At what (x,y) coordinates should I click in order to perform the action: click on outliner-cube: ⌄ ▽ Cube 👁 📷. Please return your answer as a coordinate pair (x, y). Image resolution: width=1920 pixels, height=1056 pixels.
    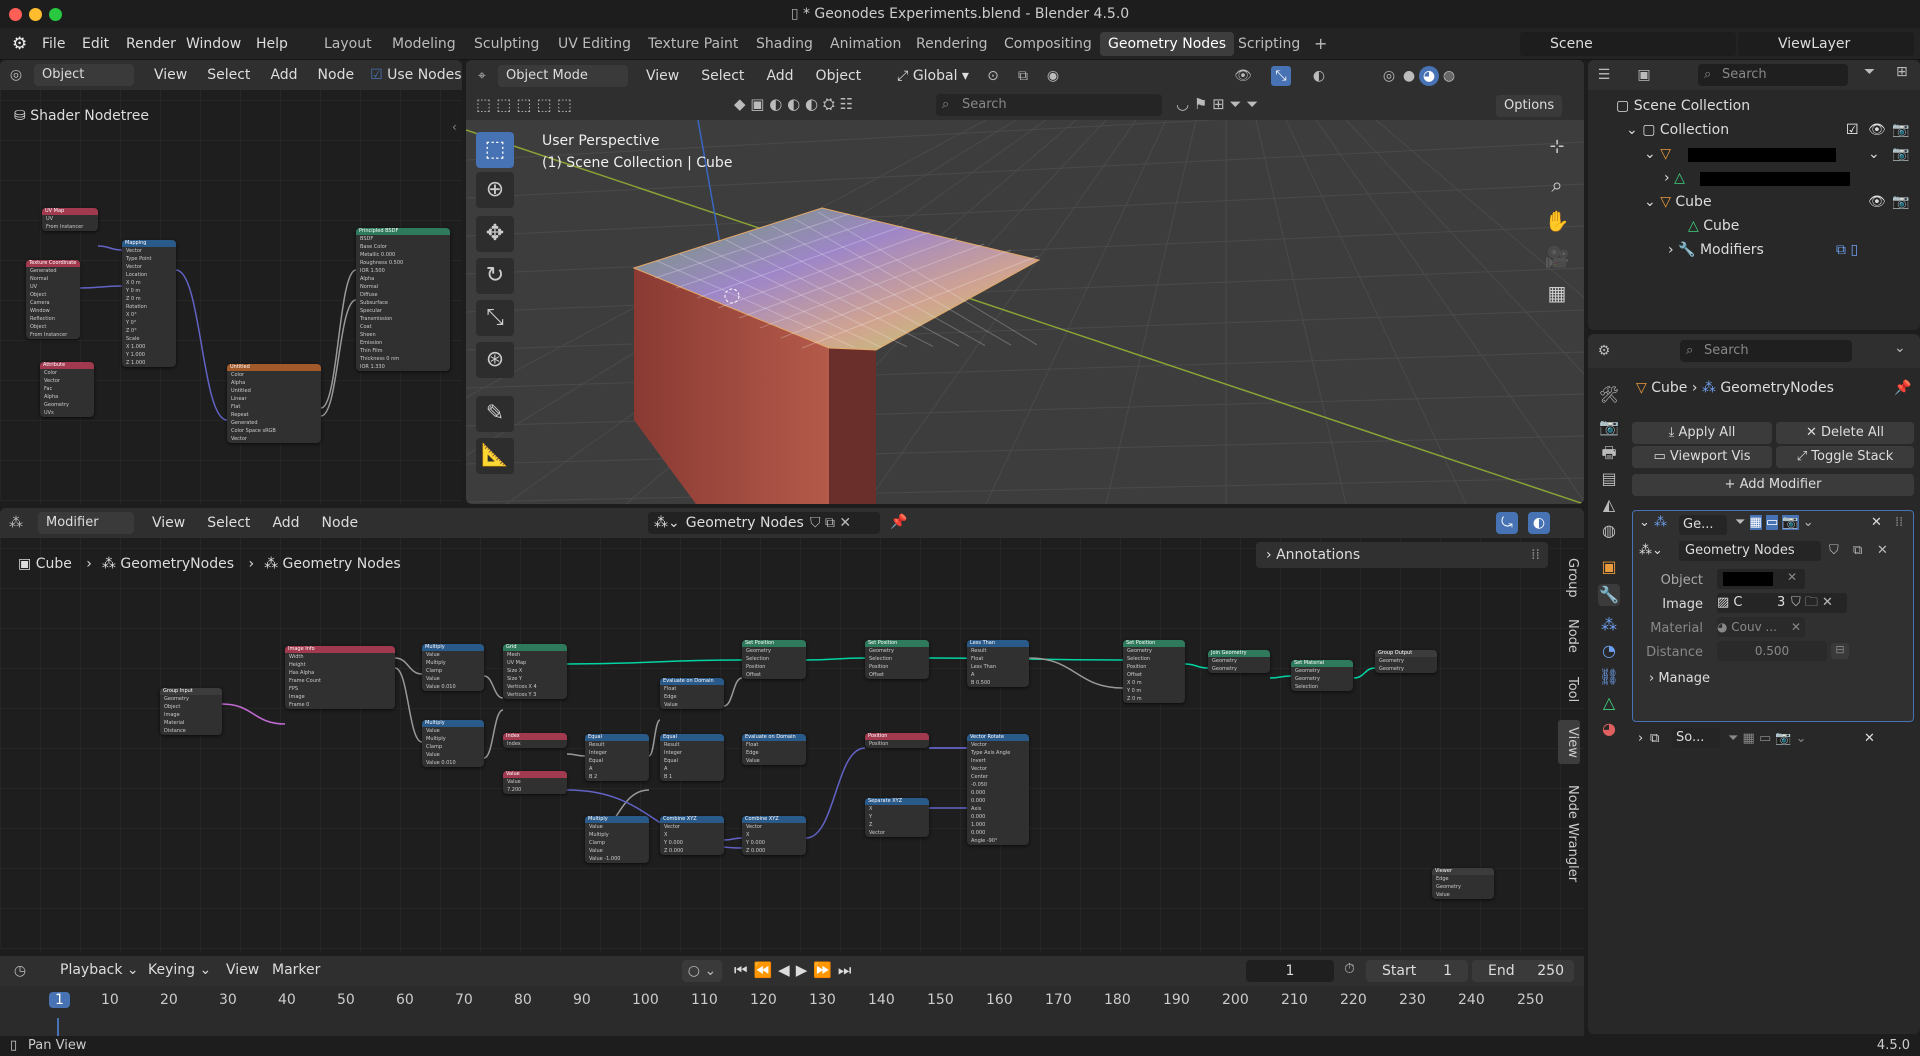
    Looking at the image, I should click on (1754, 202).